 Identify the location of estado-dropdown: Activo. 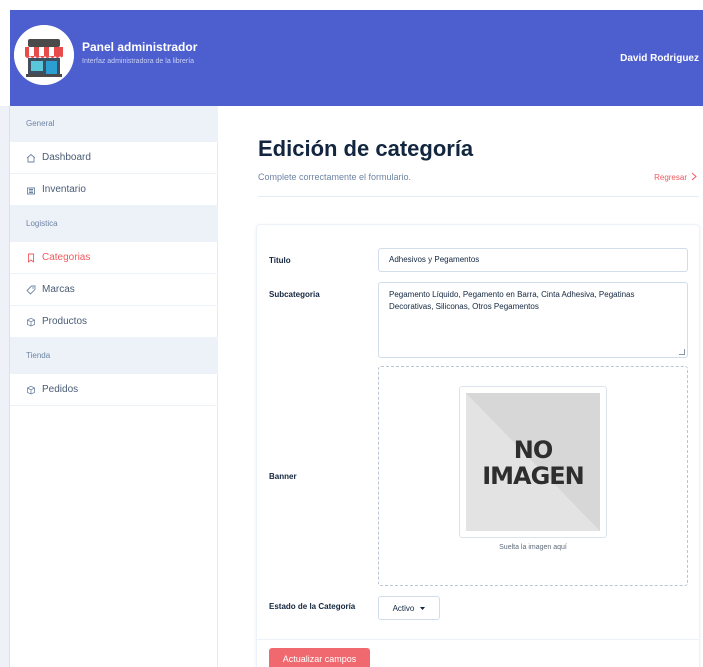
(409, 608).